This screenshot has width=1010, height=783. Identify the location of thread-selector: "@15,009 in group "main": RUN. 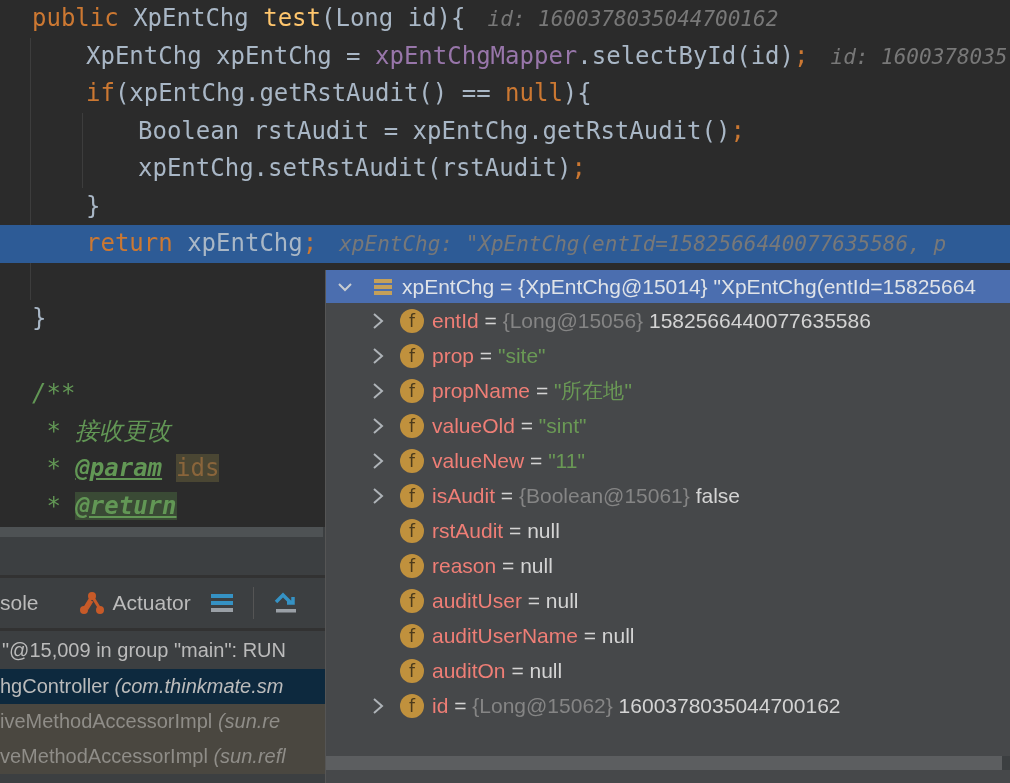
(162, 650).